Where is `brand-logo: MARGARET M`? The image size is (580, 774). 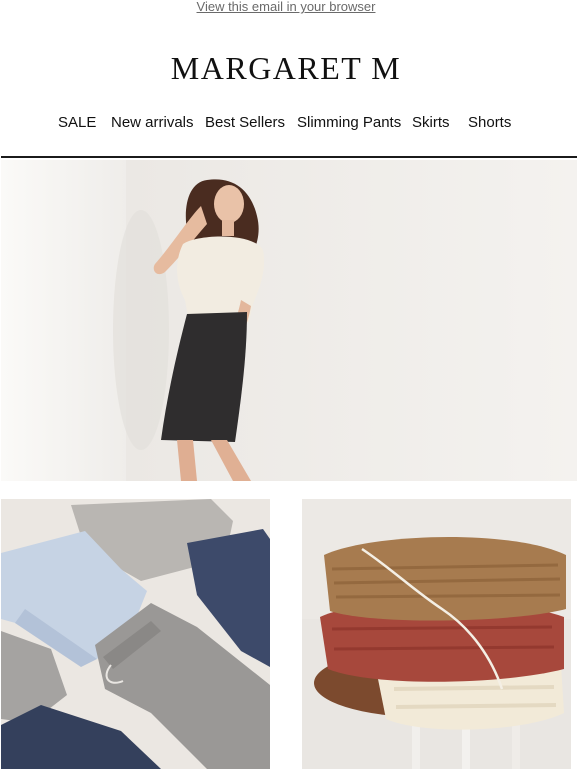 brand-logo: MARGARET M is located at coordinates (286, 68).